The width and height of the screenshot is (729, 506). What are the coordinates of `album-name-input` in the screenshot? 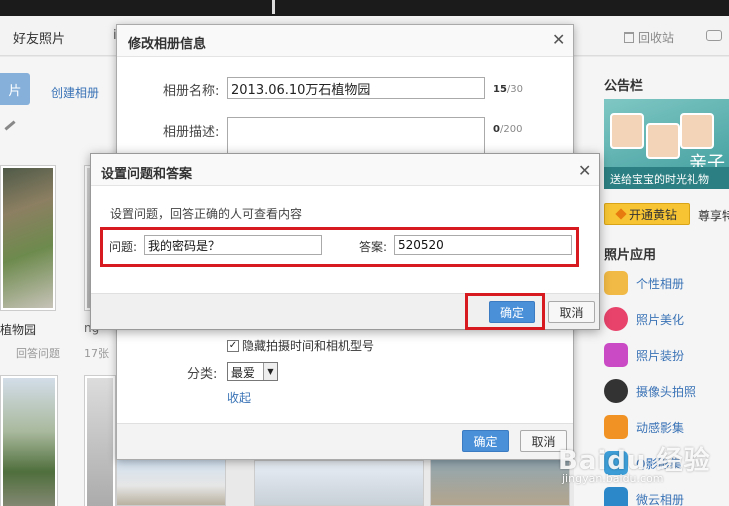 It's located at (356, 88).